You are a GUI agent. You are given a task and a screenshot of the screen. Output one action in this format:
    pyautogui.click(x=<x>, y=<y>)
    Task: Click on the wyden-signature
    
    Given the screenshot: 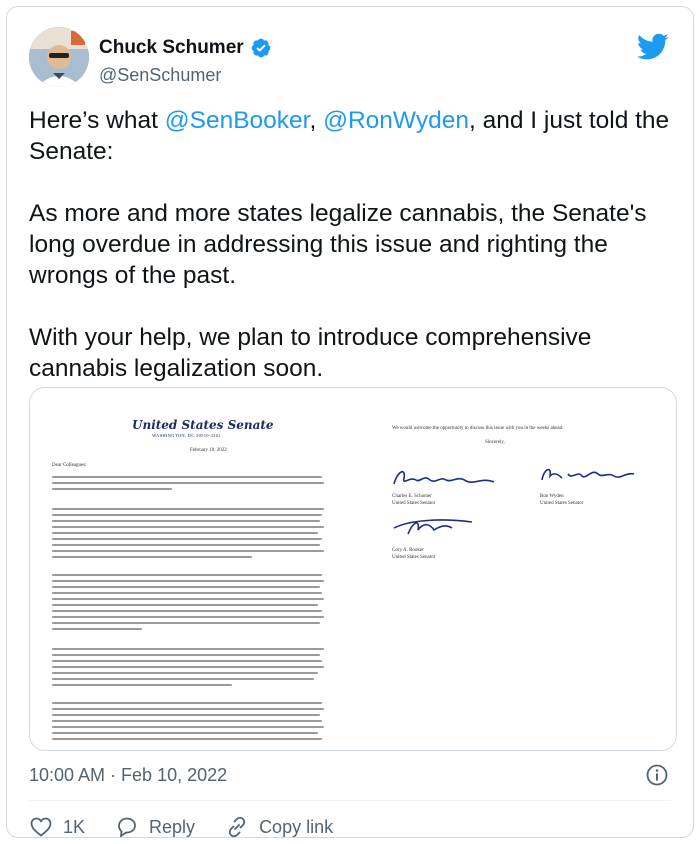 What is the action you would take?
    pyautogui.click(x=588, y=474)
    